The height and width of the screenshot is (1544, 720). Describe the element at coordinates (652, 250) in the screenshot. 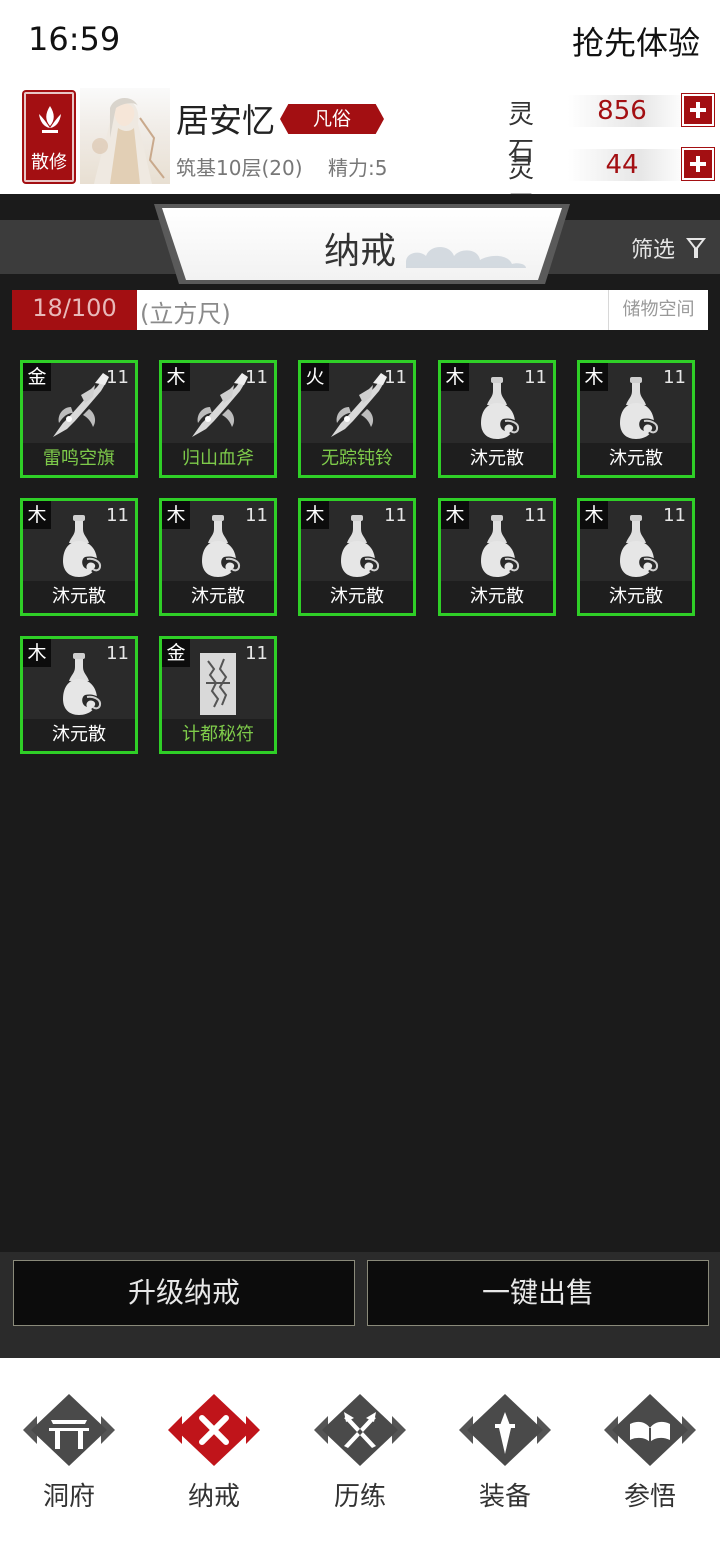

I see `filter-label: 筛选` at that location.